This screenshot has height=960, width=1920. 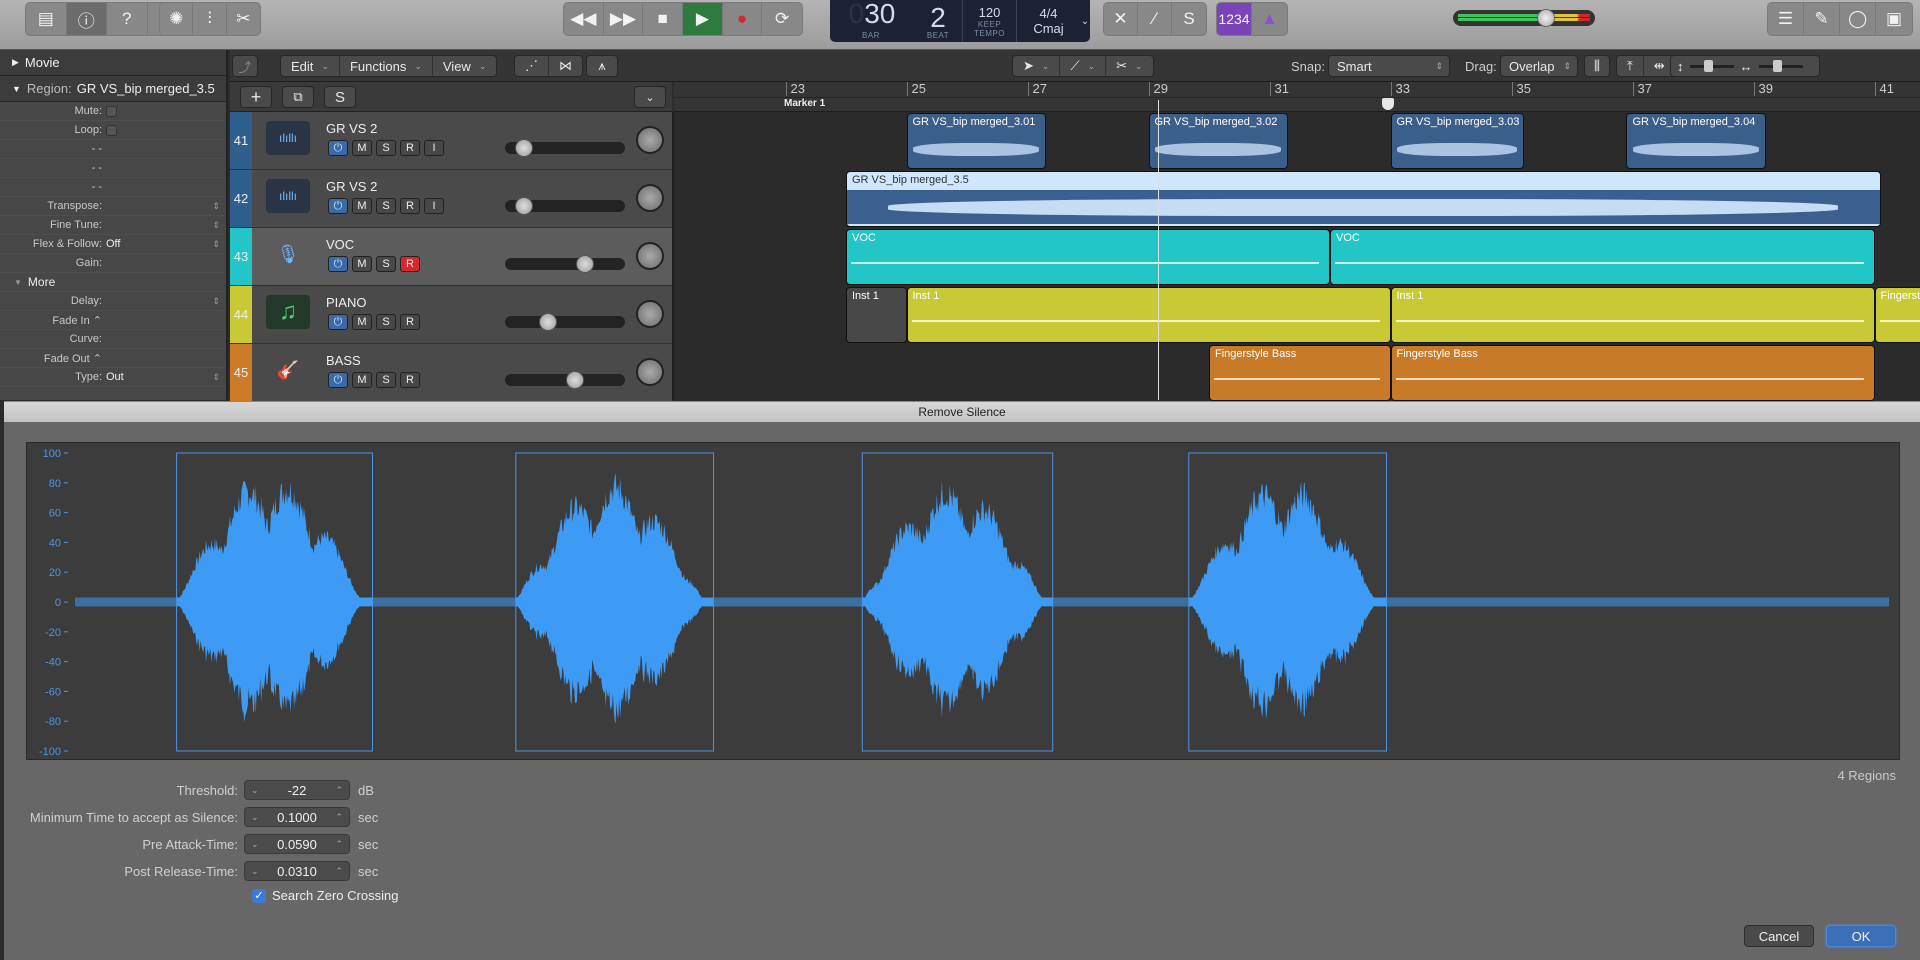 What do you see at coordinates (1546, 18) in the screenshot?
I see `master-volume-knob` at bounding box center [1546, 18].